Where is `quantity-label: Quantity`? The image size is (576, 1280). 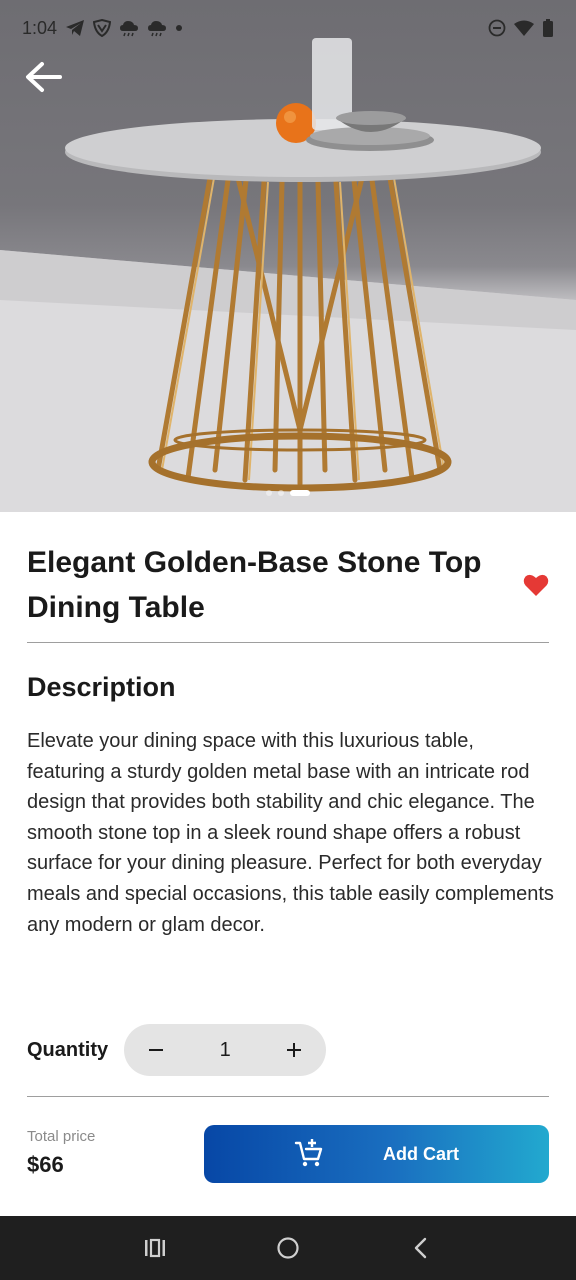
quantity-label: Quantity is located at coordinates (68, 1049).